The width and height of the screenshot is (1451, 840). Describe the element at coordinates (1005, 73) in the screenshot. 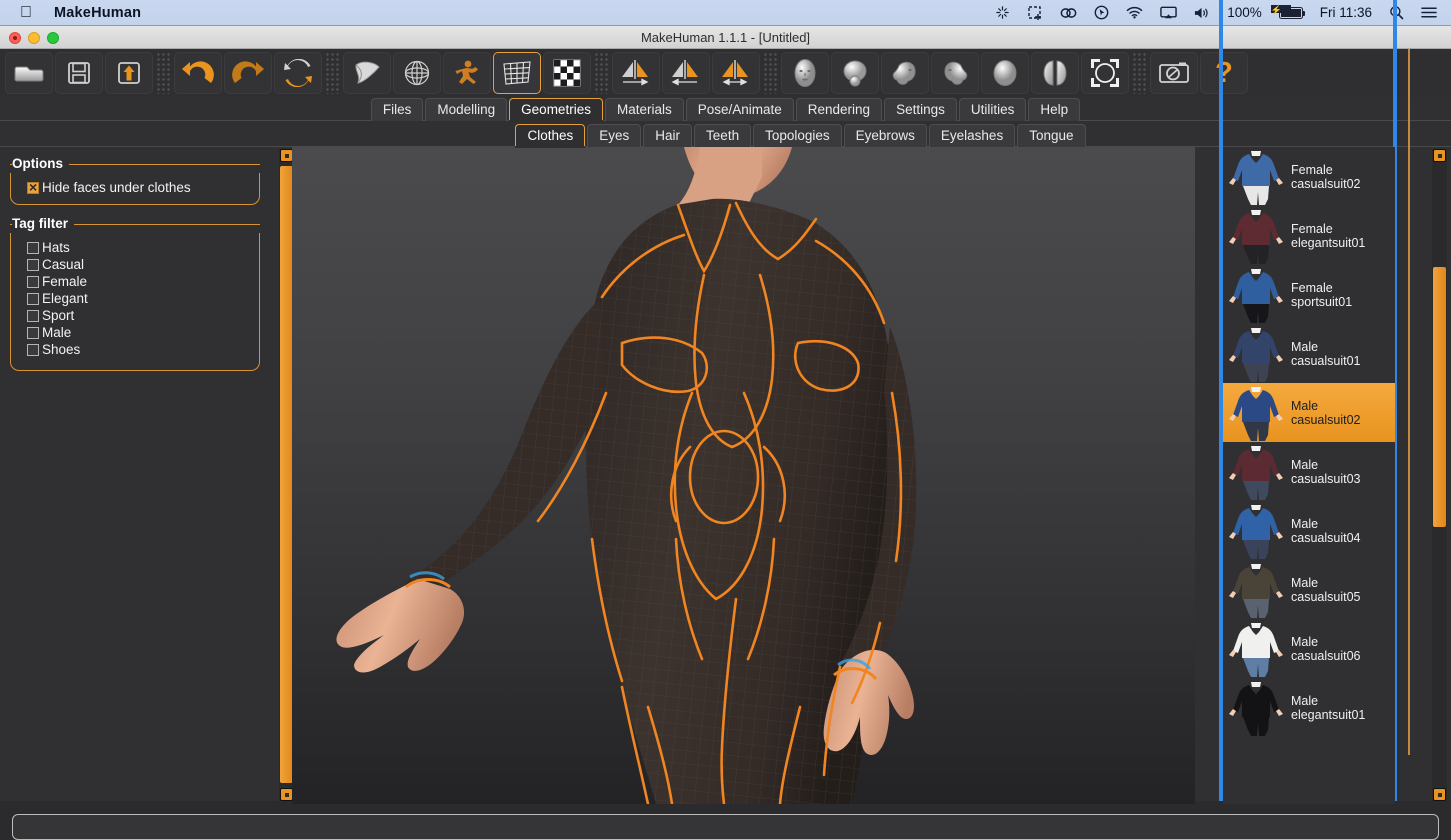

I see `back-view-button` at that location.